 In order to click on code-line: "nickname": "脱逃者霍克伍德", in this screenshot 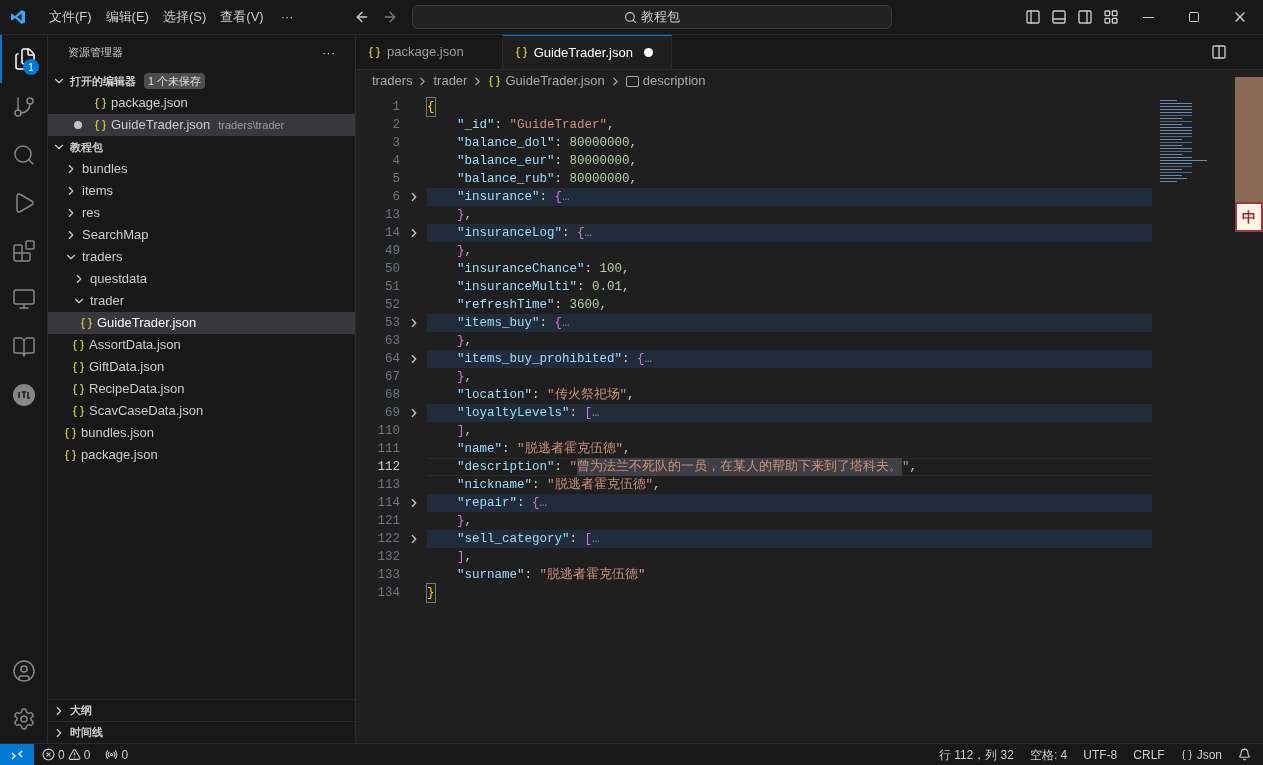, I will do `click(559, 485)`.